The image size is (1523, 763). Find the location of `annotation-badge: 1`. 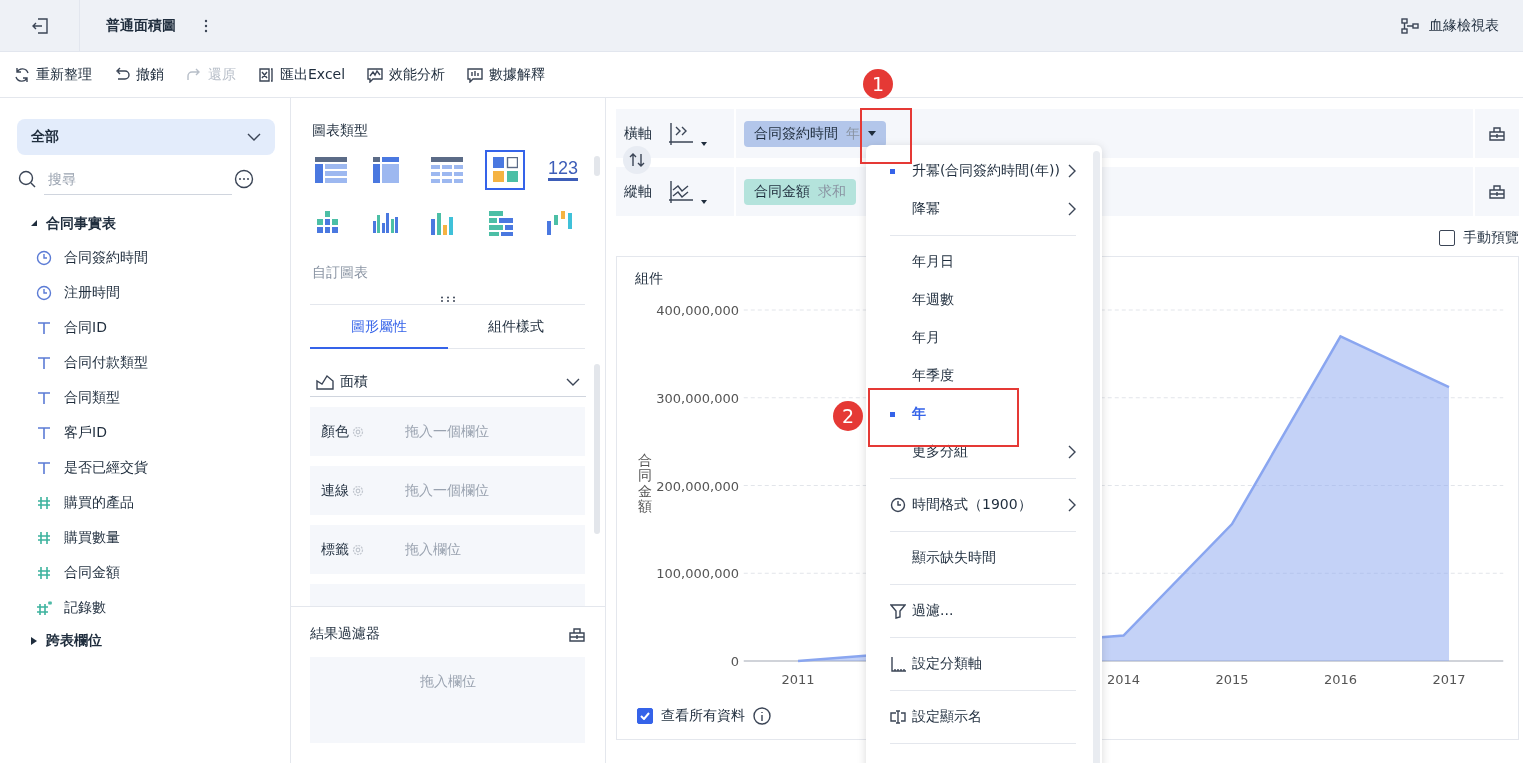

annotation-badge: 1 is located at coordinates (878, 84).